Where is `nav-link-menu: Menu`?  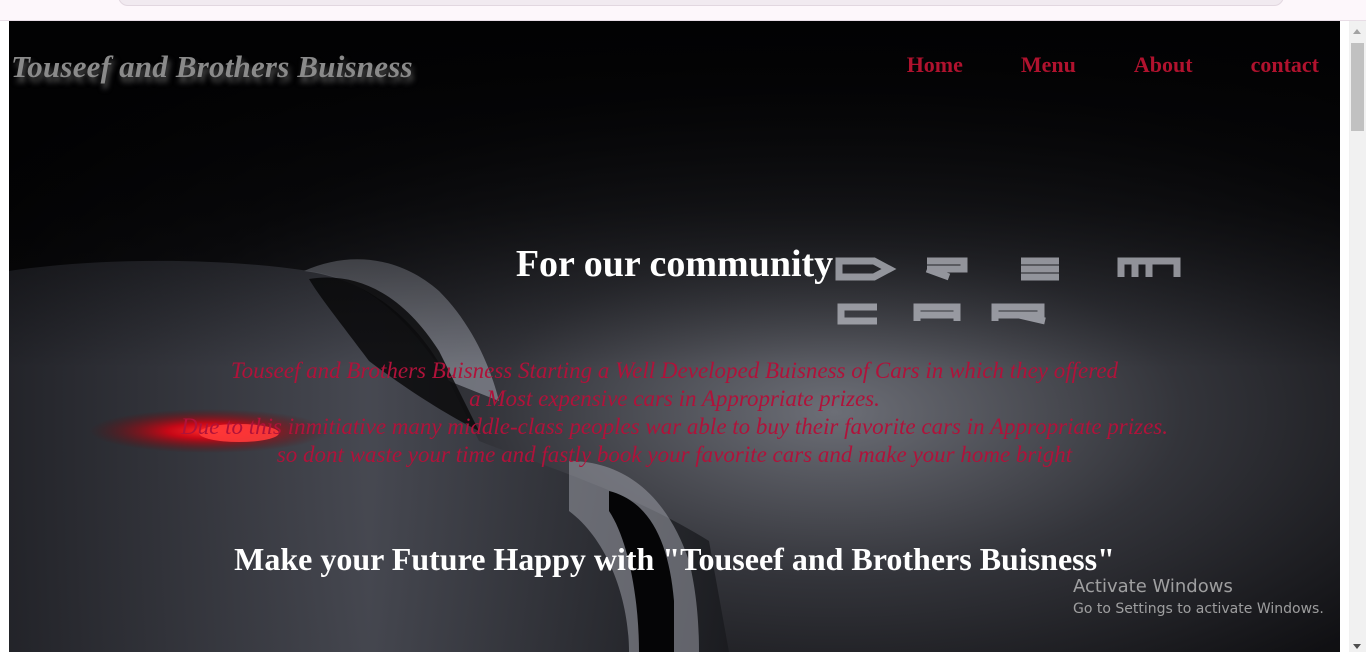
nav-link-menu: Menu is located at coordinates (1048, 65).